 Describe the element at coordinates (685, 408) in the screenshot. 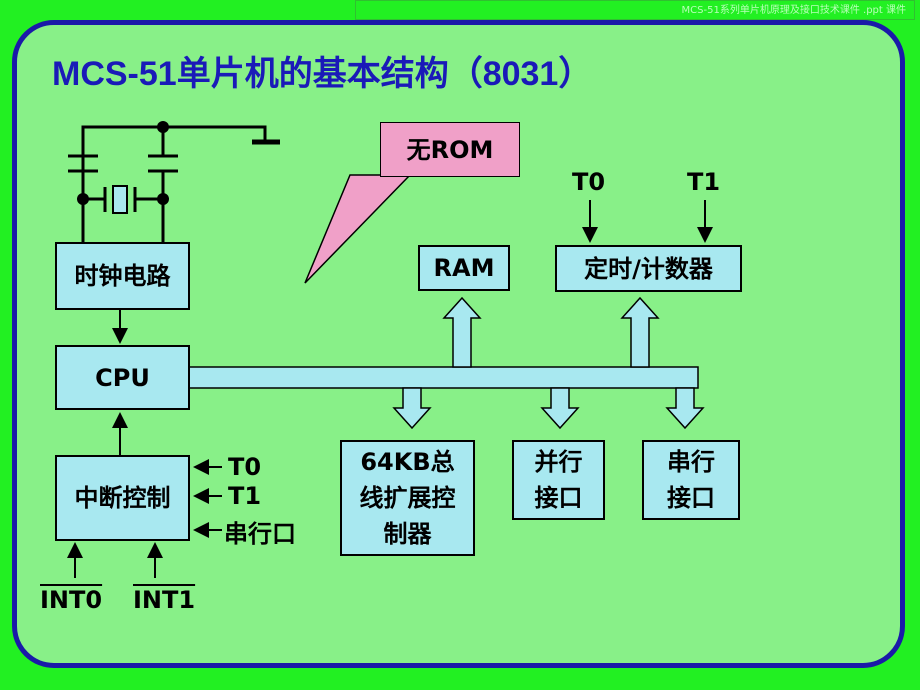

I see `bus-arrow-serial` at that location.